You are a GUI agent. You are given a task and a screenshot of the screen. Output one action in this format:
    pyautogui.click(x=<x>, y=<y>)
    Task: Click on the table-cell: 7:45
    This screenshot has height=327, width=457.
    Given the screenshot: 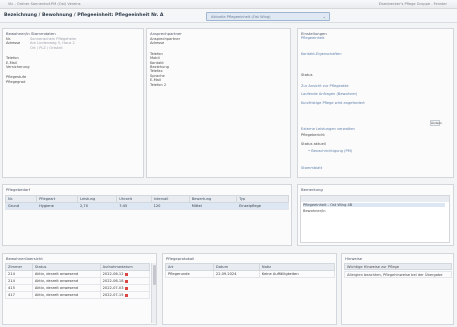 What is the action you would take?
    pyautogui.click(x=134, y=206)
    